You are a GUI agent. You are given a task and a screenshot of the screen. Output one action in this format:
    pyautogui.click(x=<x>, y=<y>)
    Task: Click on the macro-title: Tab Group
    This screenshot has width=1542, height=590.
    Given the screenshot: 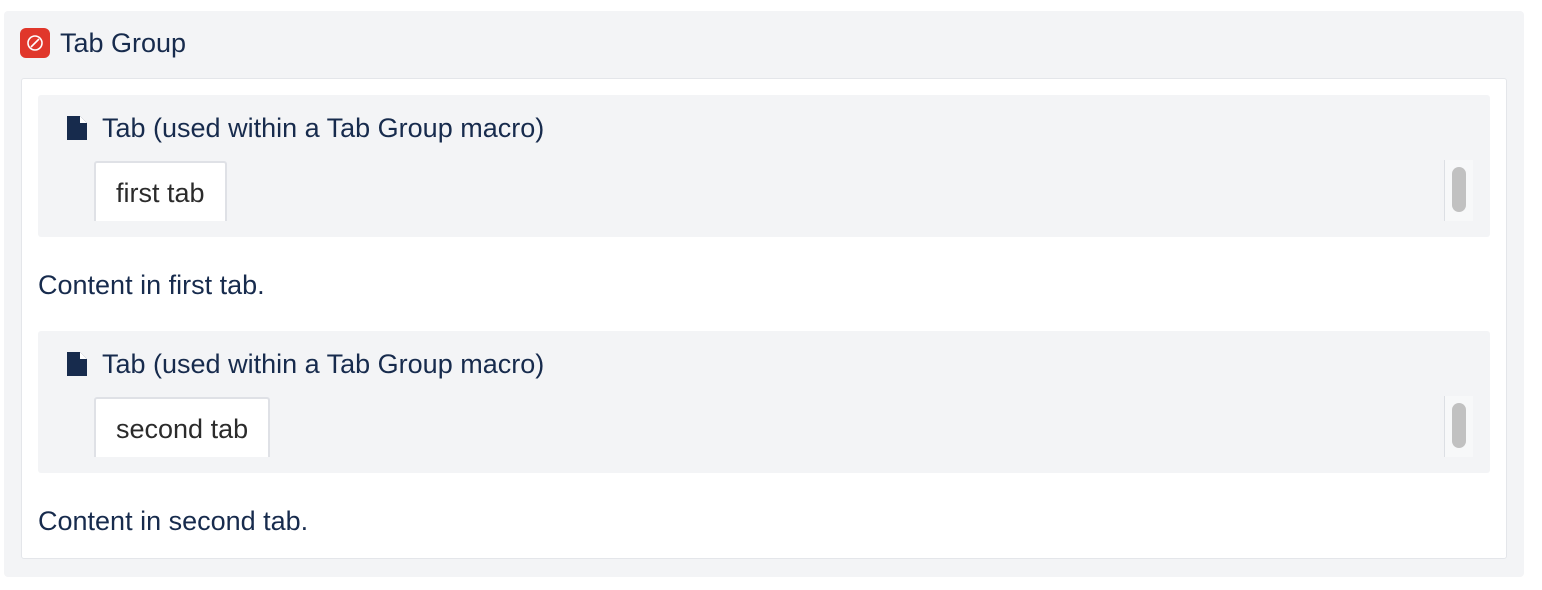 What is the action you would take?
    pyautogui.click(x=123, y=43)
    